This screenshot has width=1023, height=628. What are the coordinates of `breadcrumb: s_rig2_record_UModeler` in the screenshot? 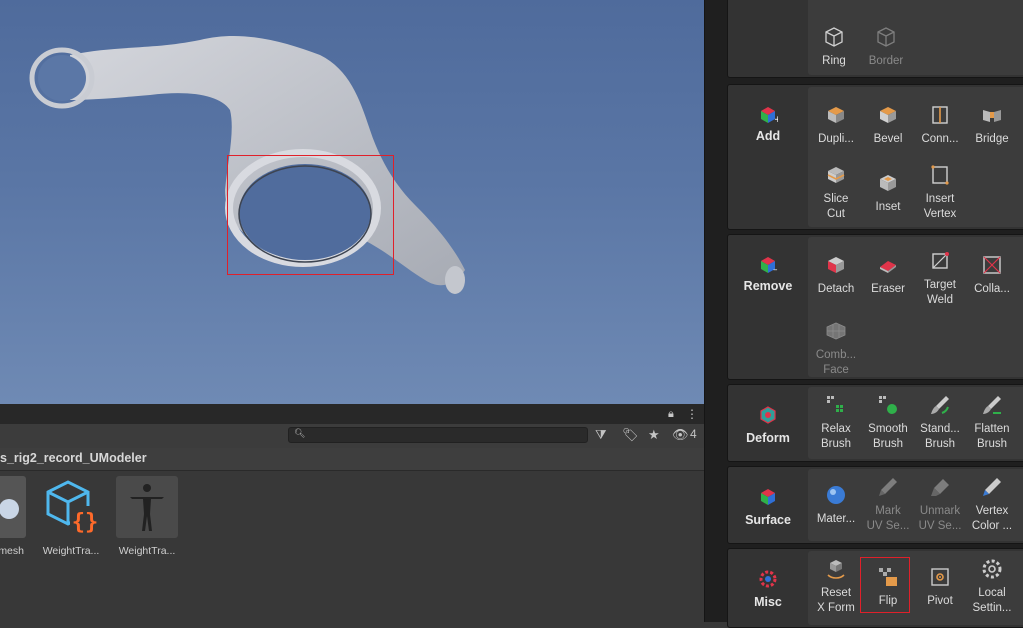 It's located at (352, 459).